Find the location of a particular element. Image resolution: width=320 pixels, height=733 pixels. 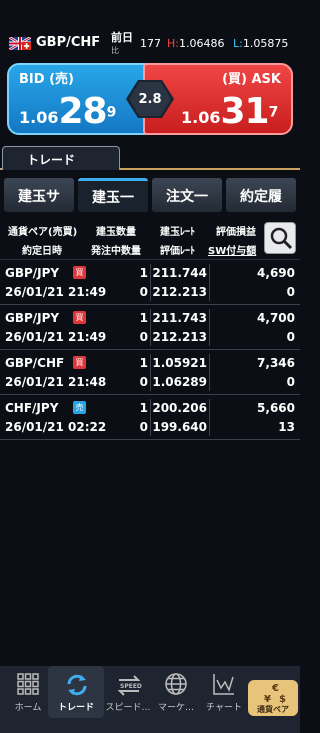

tab-position-summary: 建玉サ is located at coordinates (39, 195).